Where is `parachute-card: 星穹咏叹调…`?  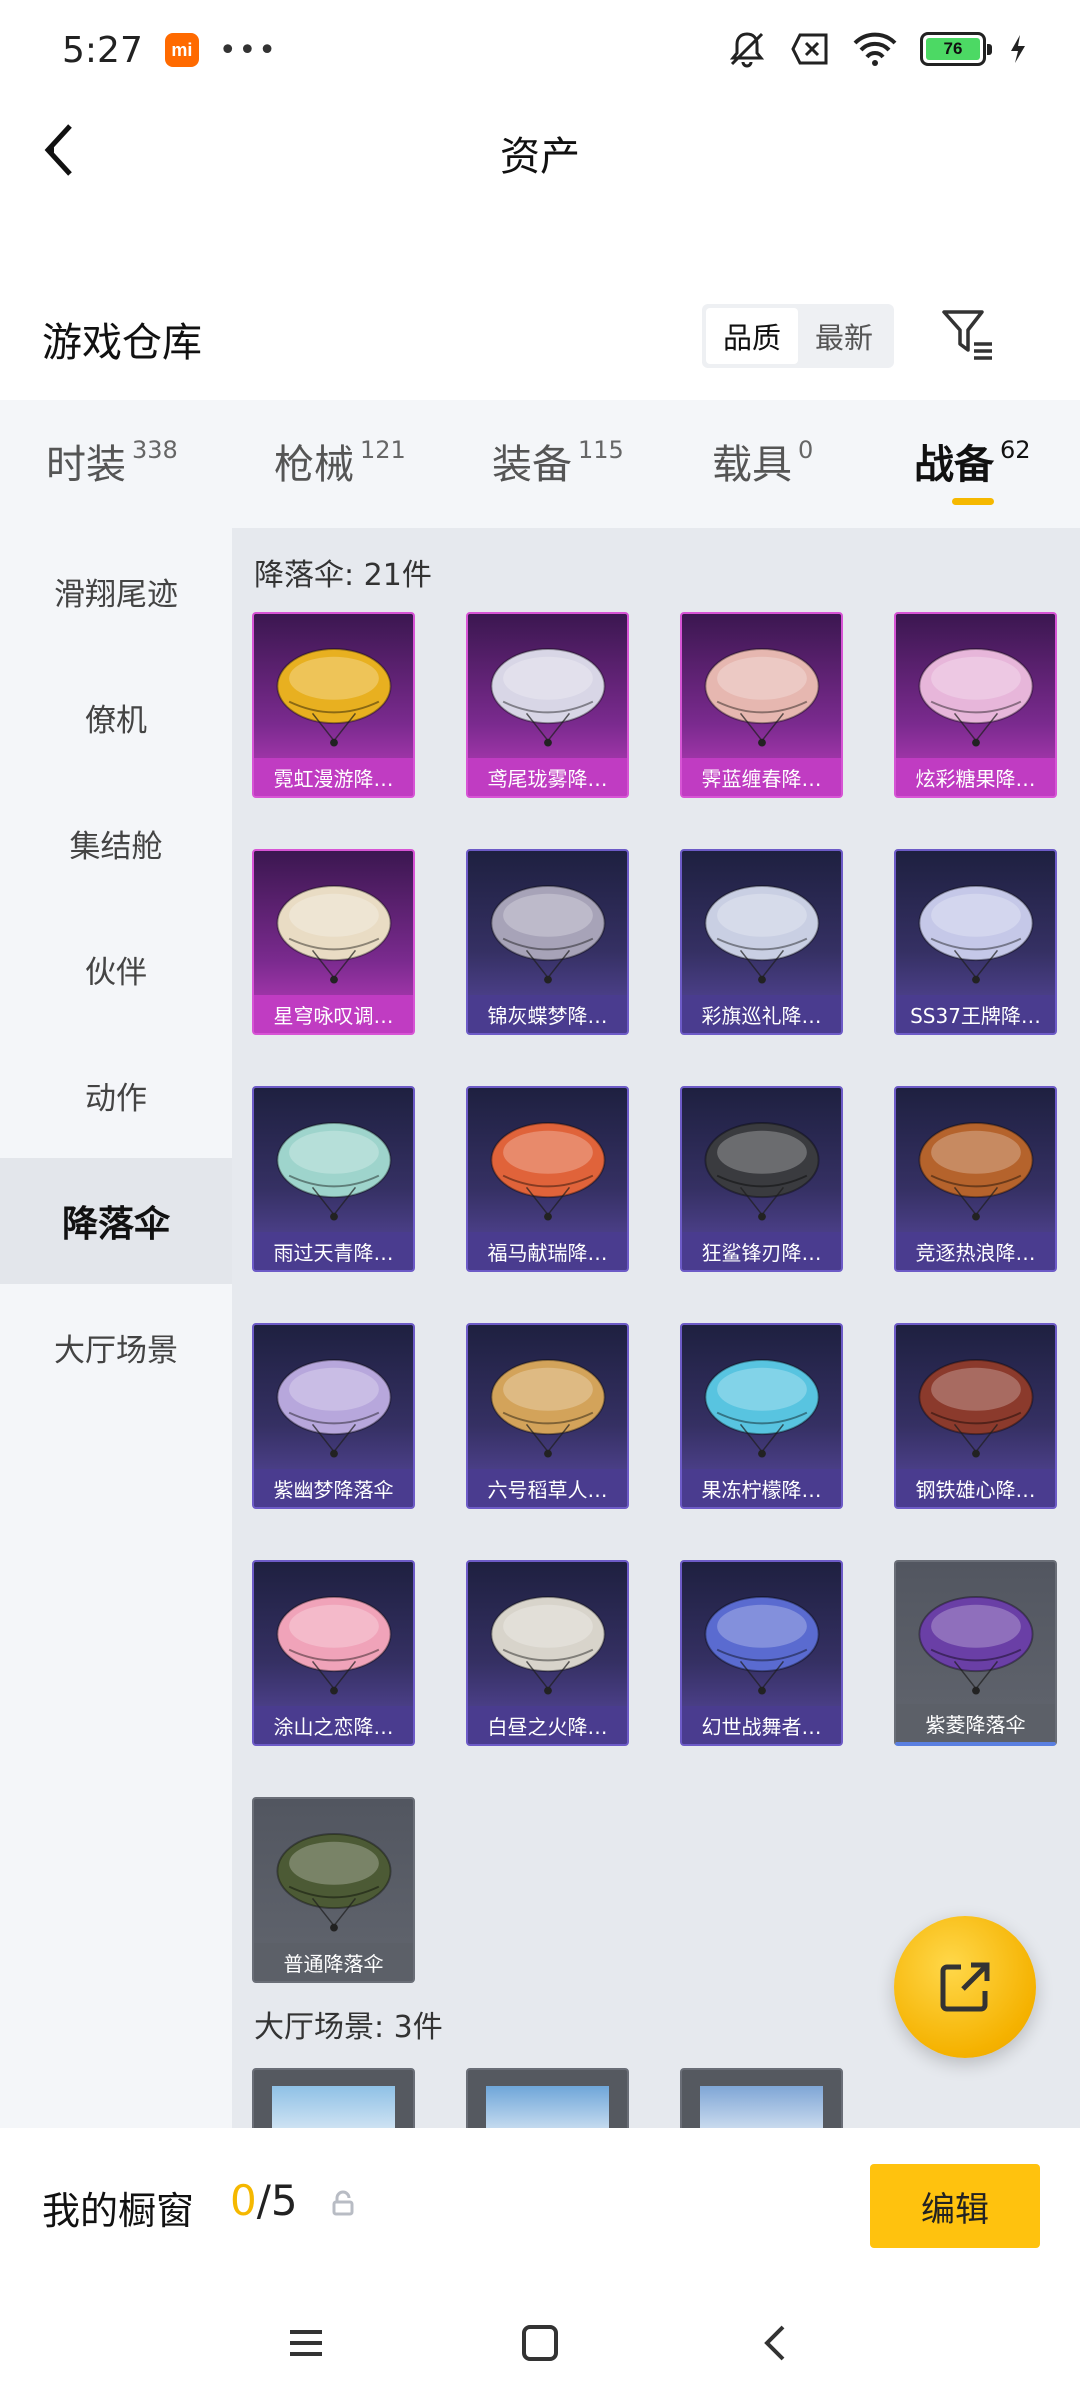
parachute-card: 星穹咏叹调… is located at coordinates (333, 942).